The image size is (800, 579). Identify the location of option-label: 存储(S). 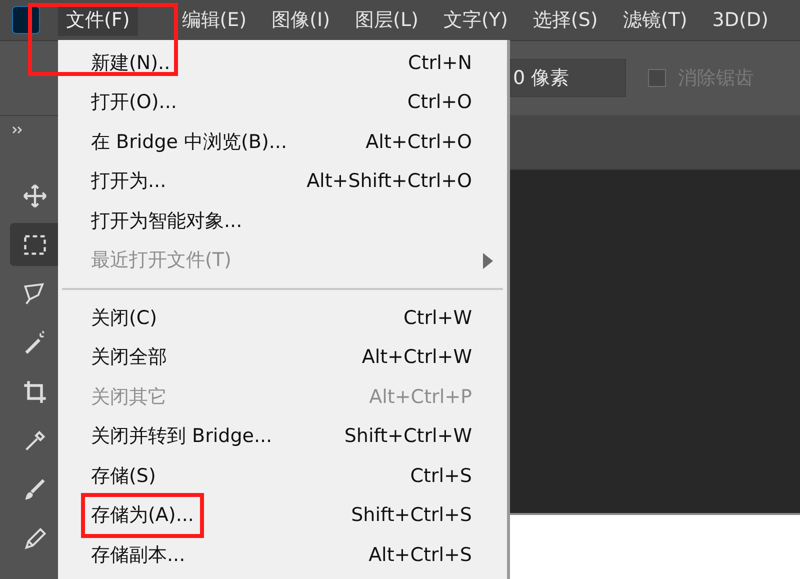
(123, 476).